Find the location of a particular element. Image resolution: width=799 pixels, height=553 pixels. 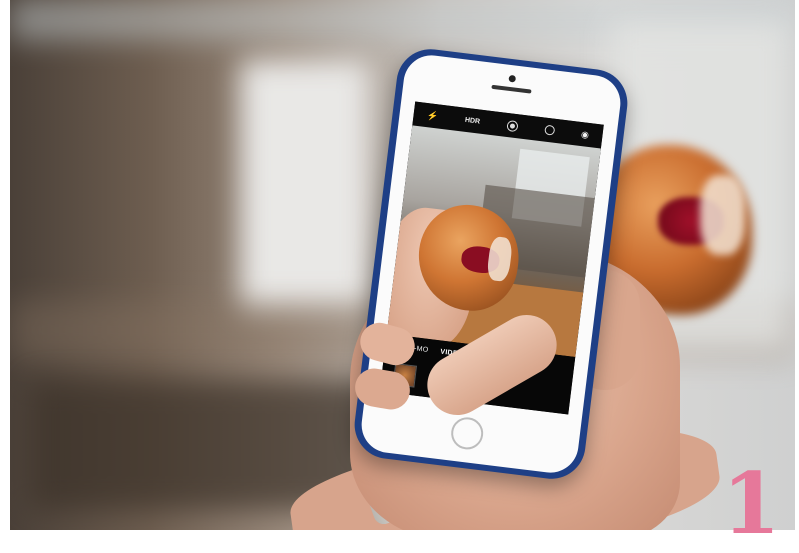

camera-viewfinder is located at coordinates (493, 241).